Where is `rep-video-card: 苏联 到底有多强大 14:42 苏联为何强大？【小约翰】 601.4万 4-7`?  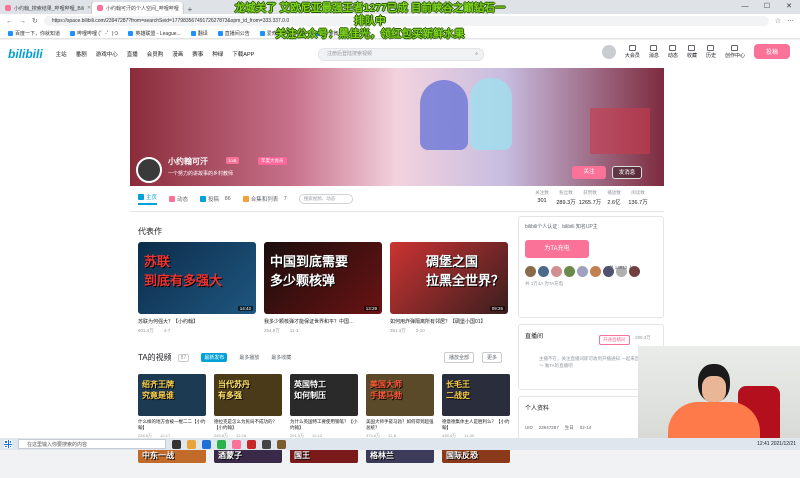
rep-video-card: 苏联 到底有多强大 14:42 苏联为何强大？【小约翰】 601.4万 4-7 is located at coordinates (197, 288).